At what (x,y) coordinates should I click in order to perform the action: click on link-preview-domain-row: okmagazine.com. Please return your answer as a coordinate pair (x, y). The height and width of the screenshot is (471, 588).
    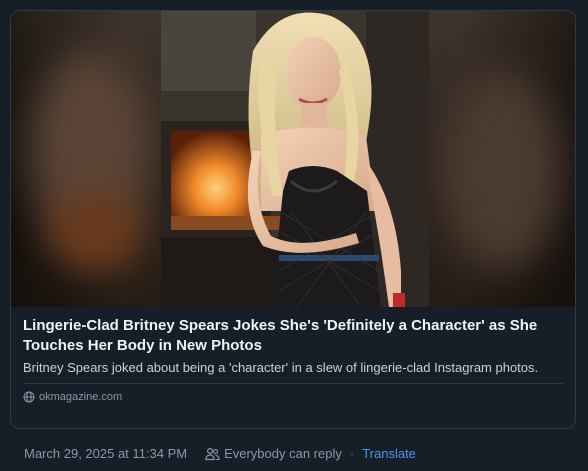
    Looking at the image, I should click on (293, 397).